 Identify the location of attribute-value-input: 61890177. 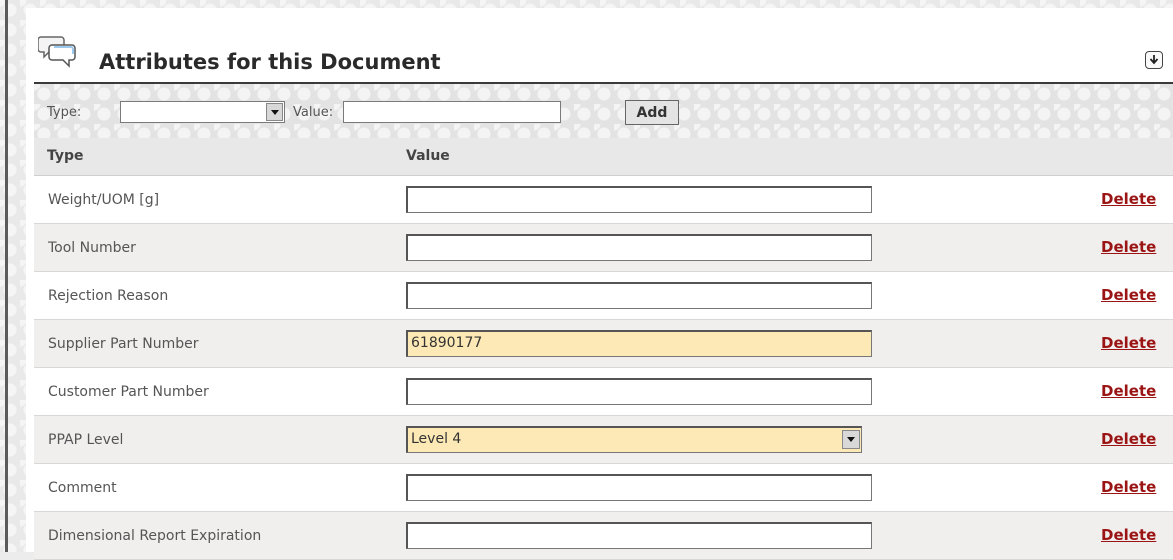
(639, 343).